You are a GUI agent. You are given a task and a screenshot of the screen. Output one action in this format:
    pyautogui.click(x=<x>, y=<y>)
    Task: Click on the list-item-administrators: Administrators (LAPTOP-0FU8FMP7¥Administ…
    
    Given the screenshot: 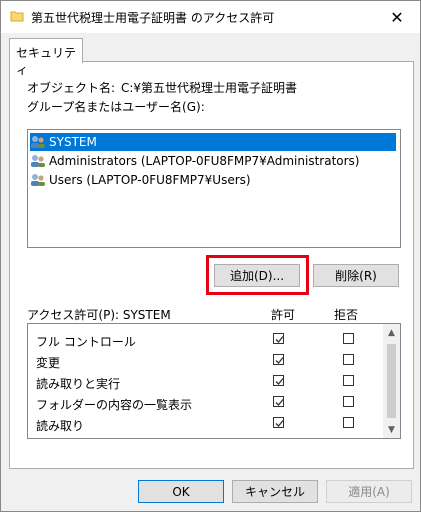 What is the action you would take?
    pyautogui.click(x=213, y=161)
    